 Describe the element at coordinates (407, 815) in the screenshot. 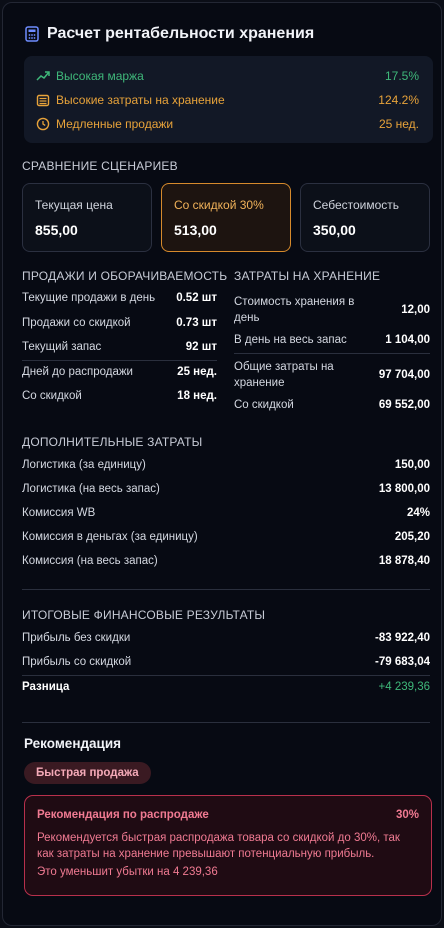

I see `recommendation-box-percent: 30%` at that location.